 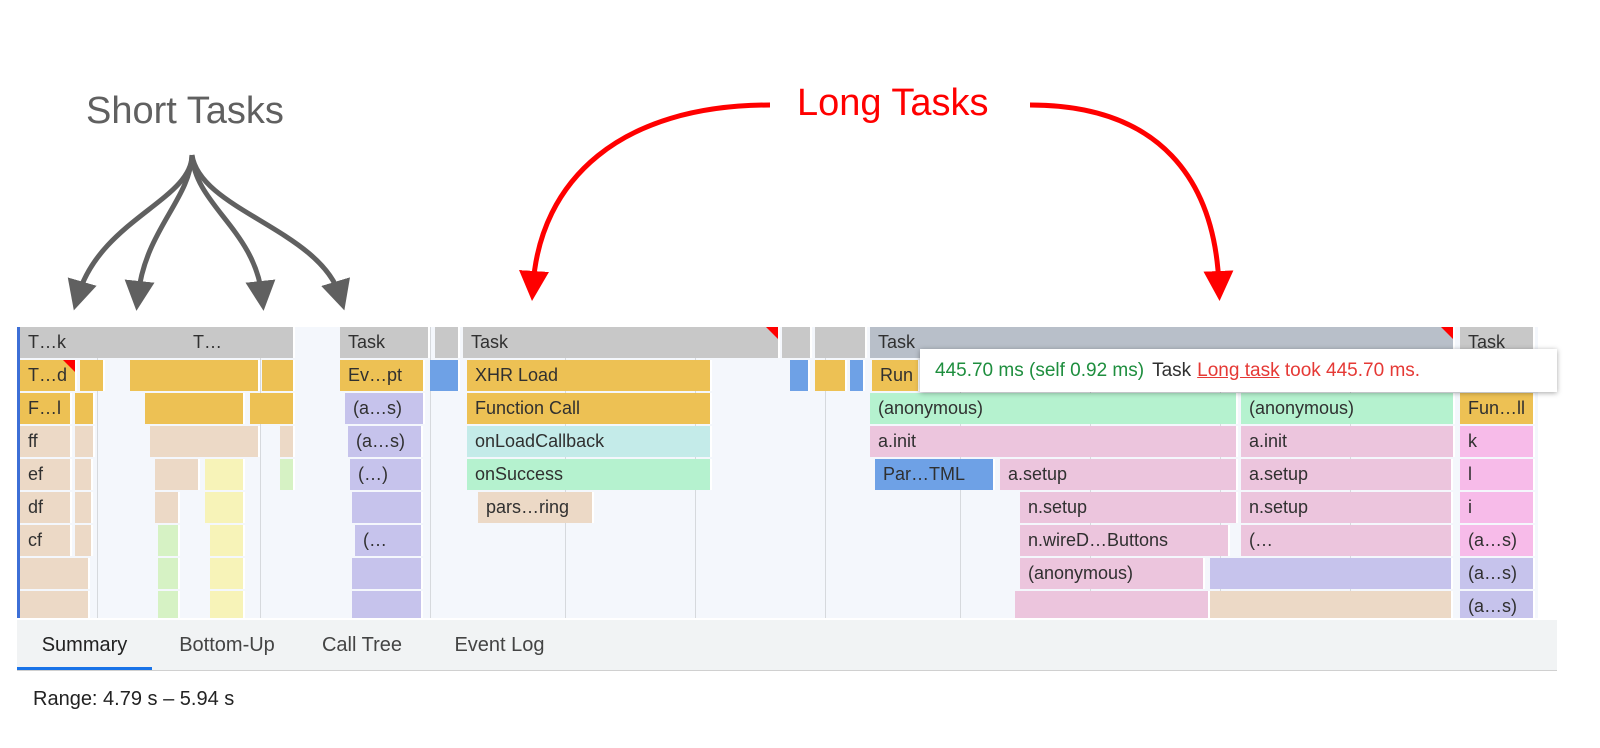 I want to click on call-label: a.setup, so click(x=1279, y=474).